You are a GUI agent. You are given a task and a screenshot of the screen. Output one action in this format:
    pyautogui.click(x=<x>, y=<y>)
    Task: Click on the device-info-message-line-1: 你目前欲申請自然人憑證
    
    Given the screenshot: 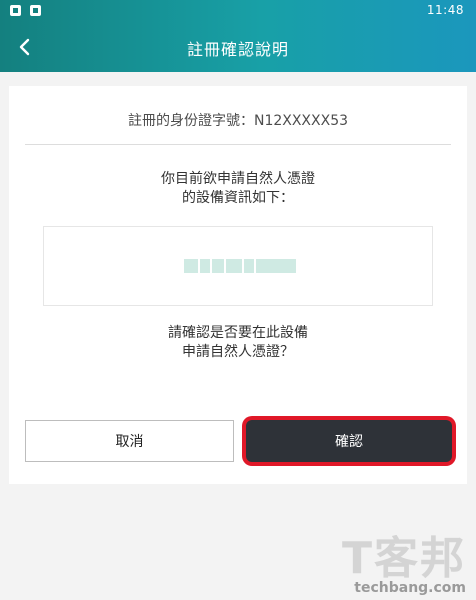 What is the action you would take?
    pyautogui.click(x=238, y=179)
    